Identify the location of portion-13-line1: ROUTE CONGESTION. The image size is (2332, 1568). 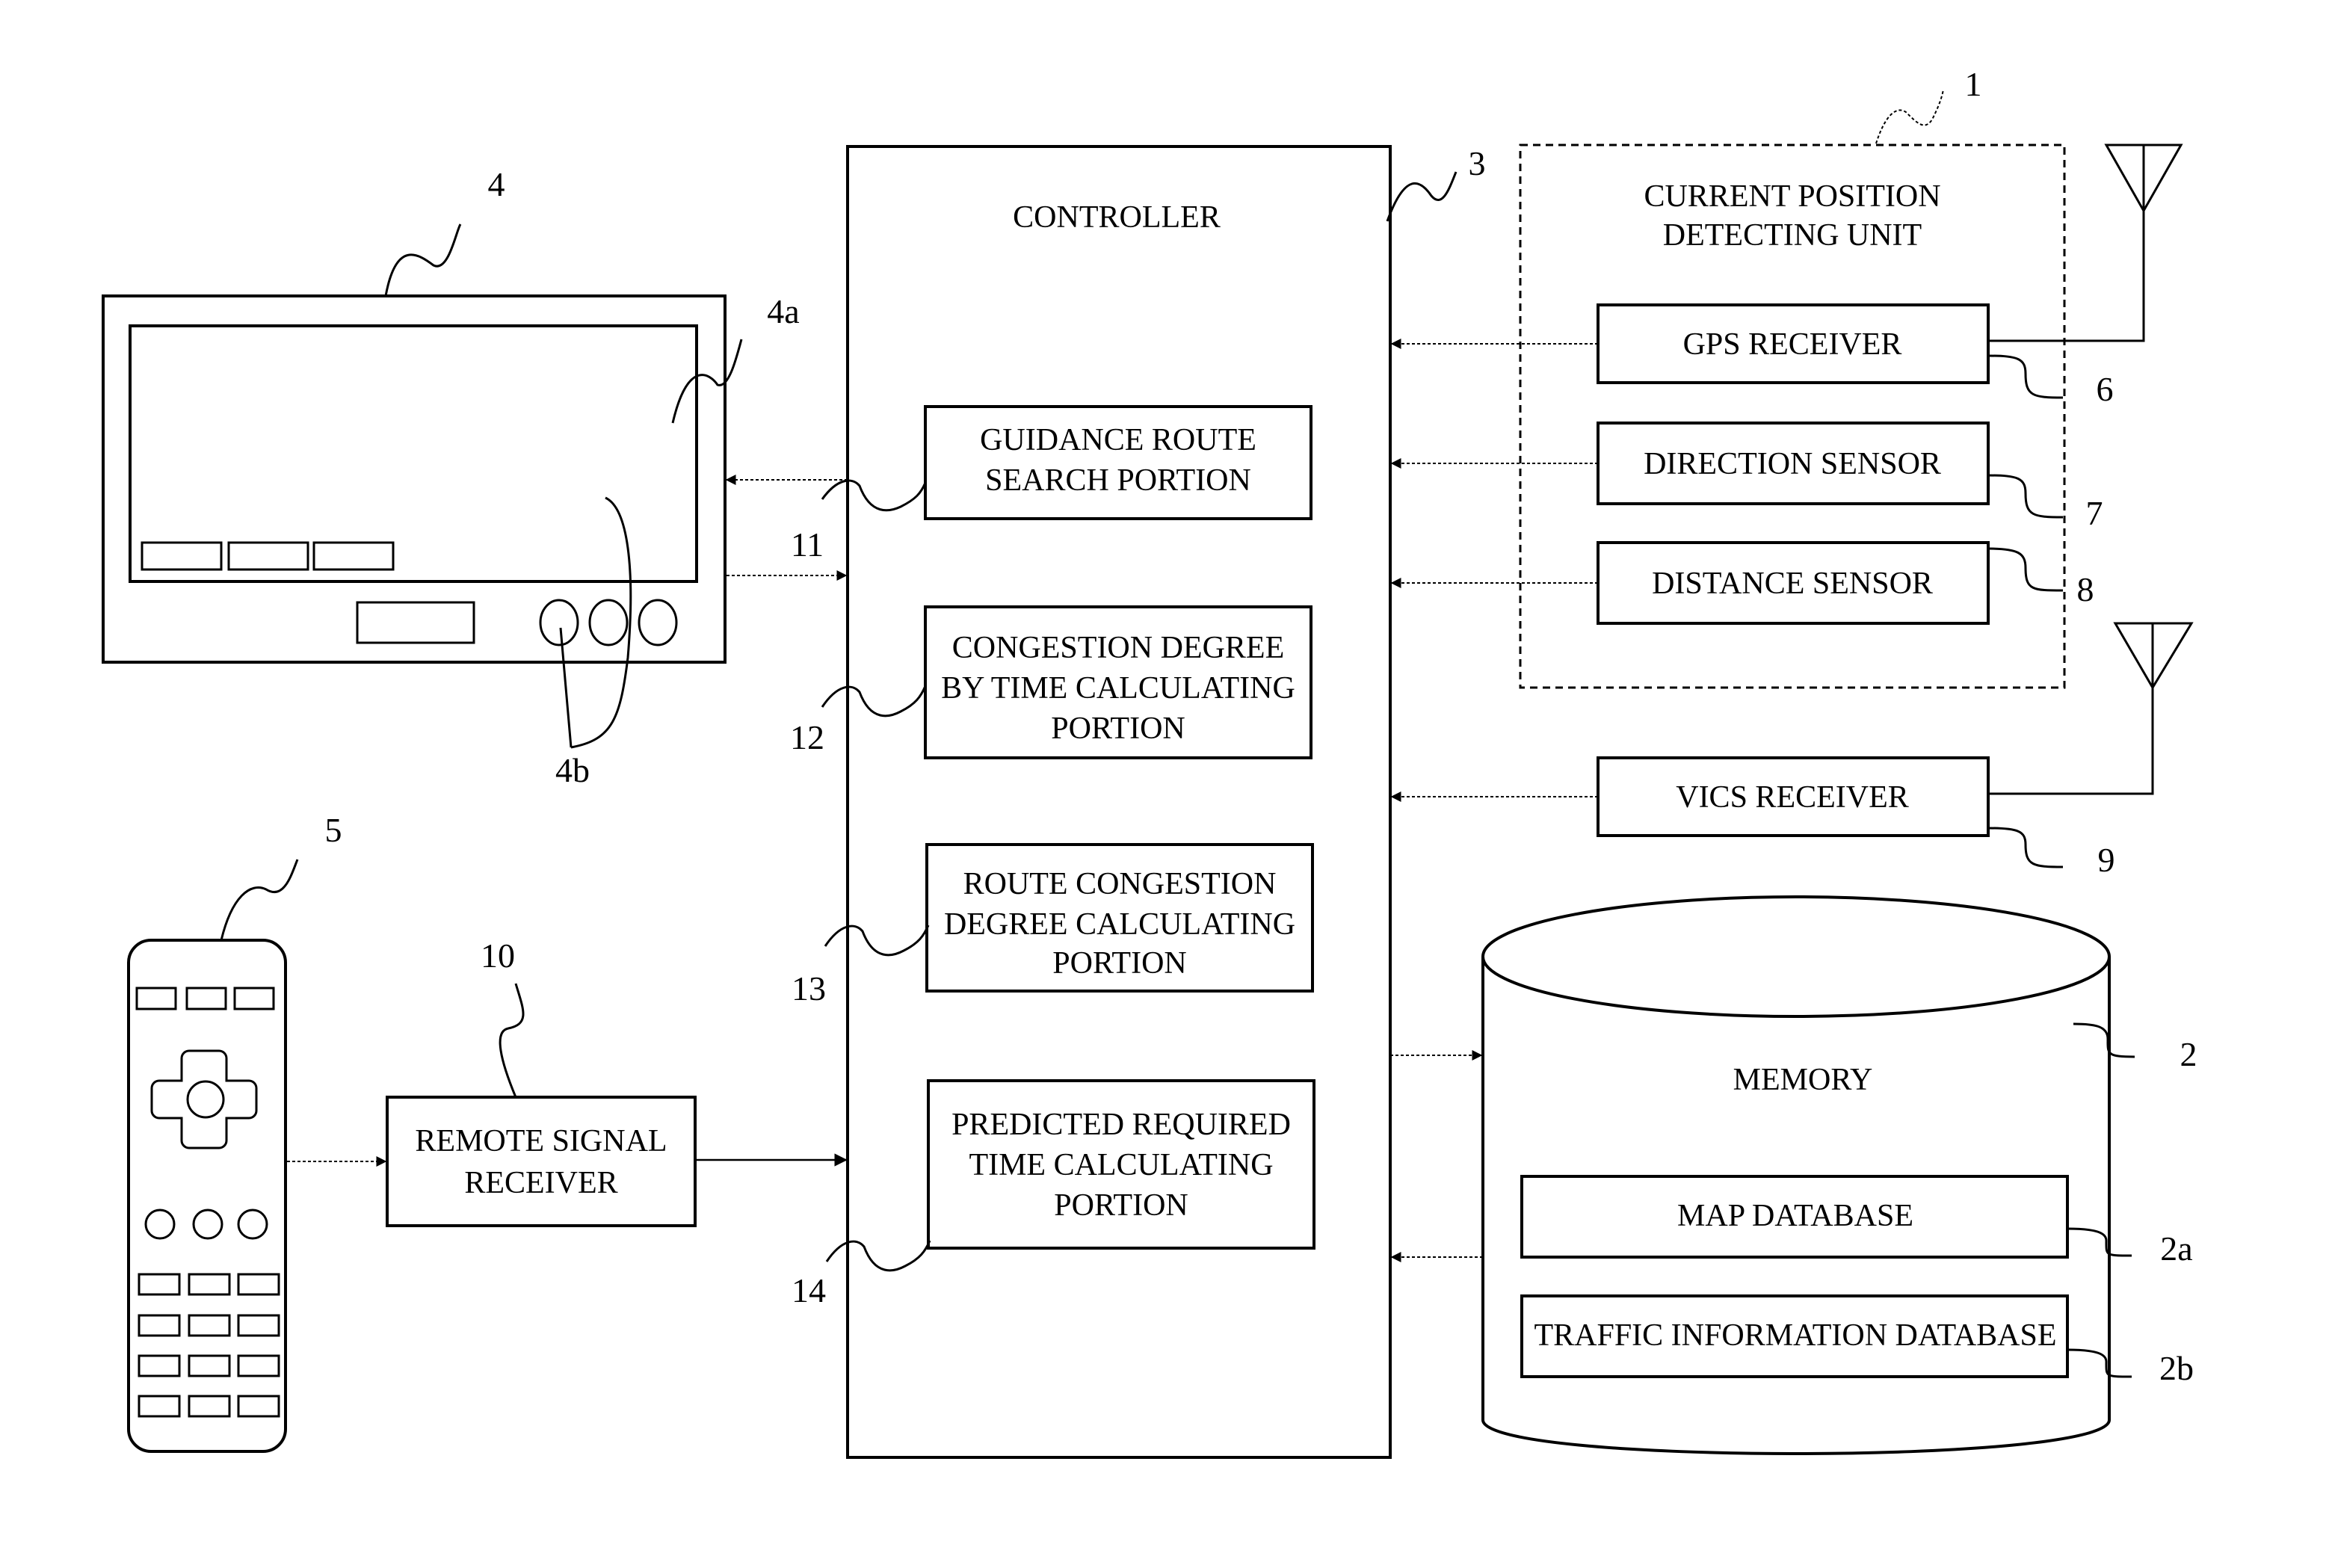
(1120, 884).